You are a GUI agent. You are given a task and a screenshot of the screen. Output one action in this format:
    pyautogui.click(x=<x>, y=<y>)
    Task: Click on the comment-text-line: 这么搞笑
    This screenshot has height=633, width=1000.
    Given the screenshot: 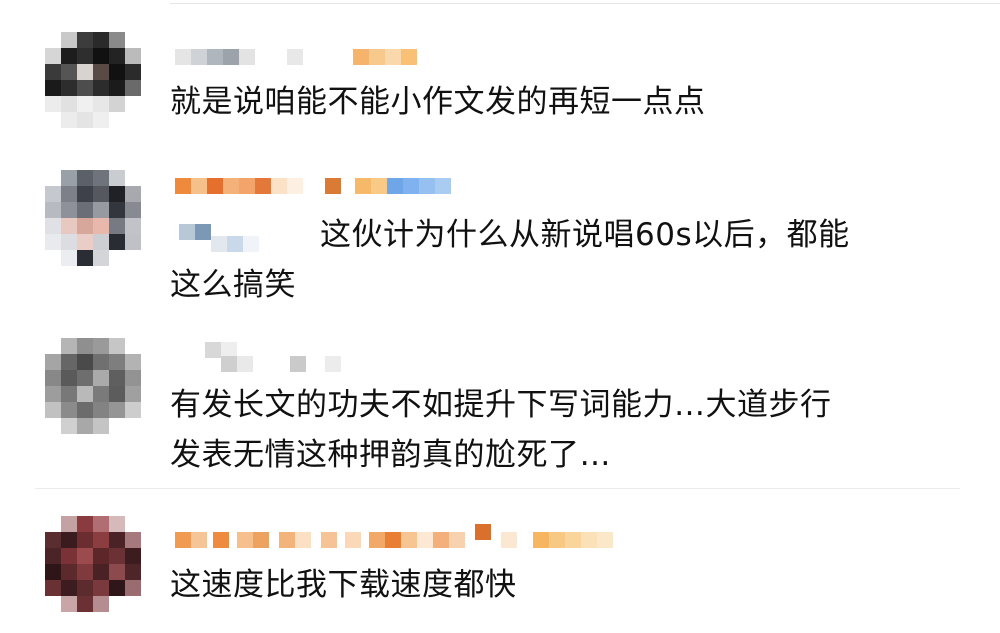 What is the action you would take?
    pyautogui.click(x=233, y=285)
    